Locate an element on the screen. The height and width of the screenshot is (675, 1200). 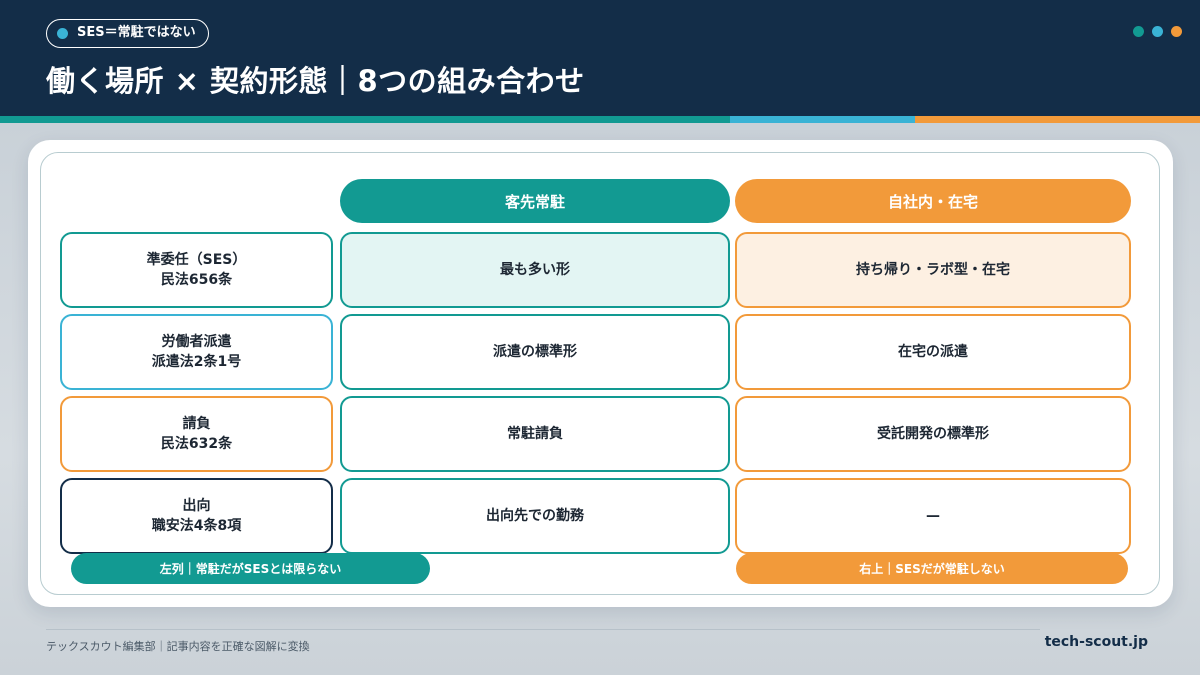
cell-text: 出向先での勤務 is located at coordinates (535, 516).